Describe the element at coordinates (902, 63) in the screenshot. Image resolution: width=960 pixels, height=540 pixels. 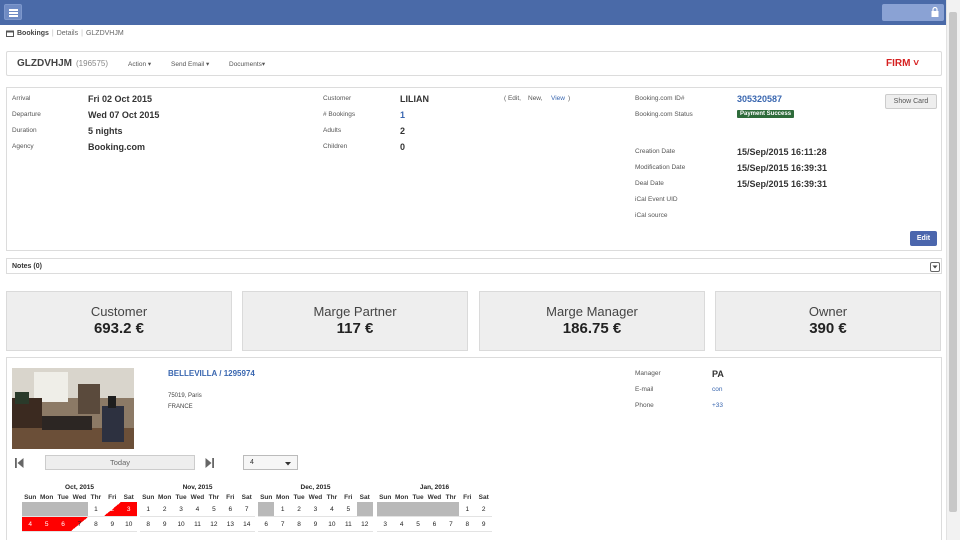
I see `status-firm-dropdown: FIRM ˅` at that location.